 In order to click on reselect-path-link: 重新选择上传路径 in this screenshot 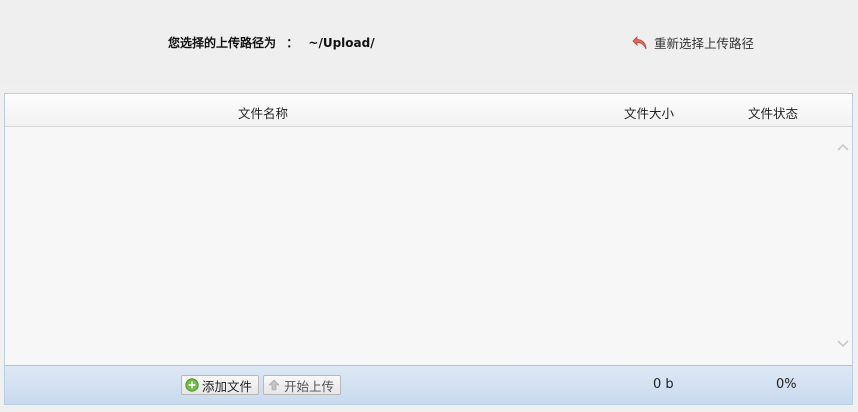, I will do `click(693, 42)`.